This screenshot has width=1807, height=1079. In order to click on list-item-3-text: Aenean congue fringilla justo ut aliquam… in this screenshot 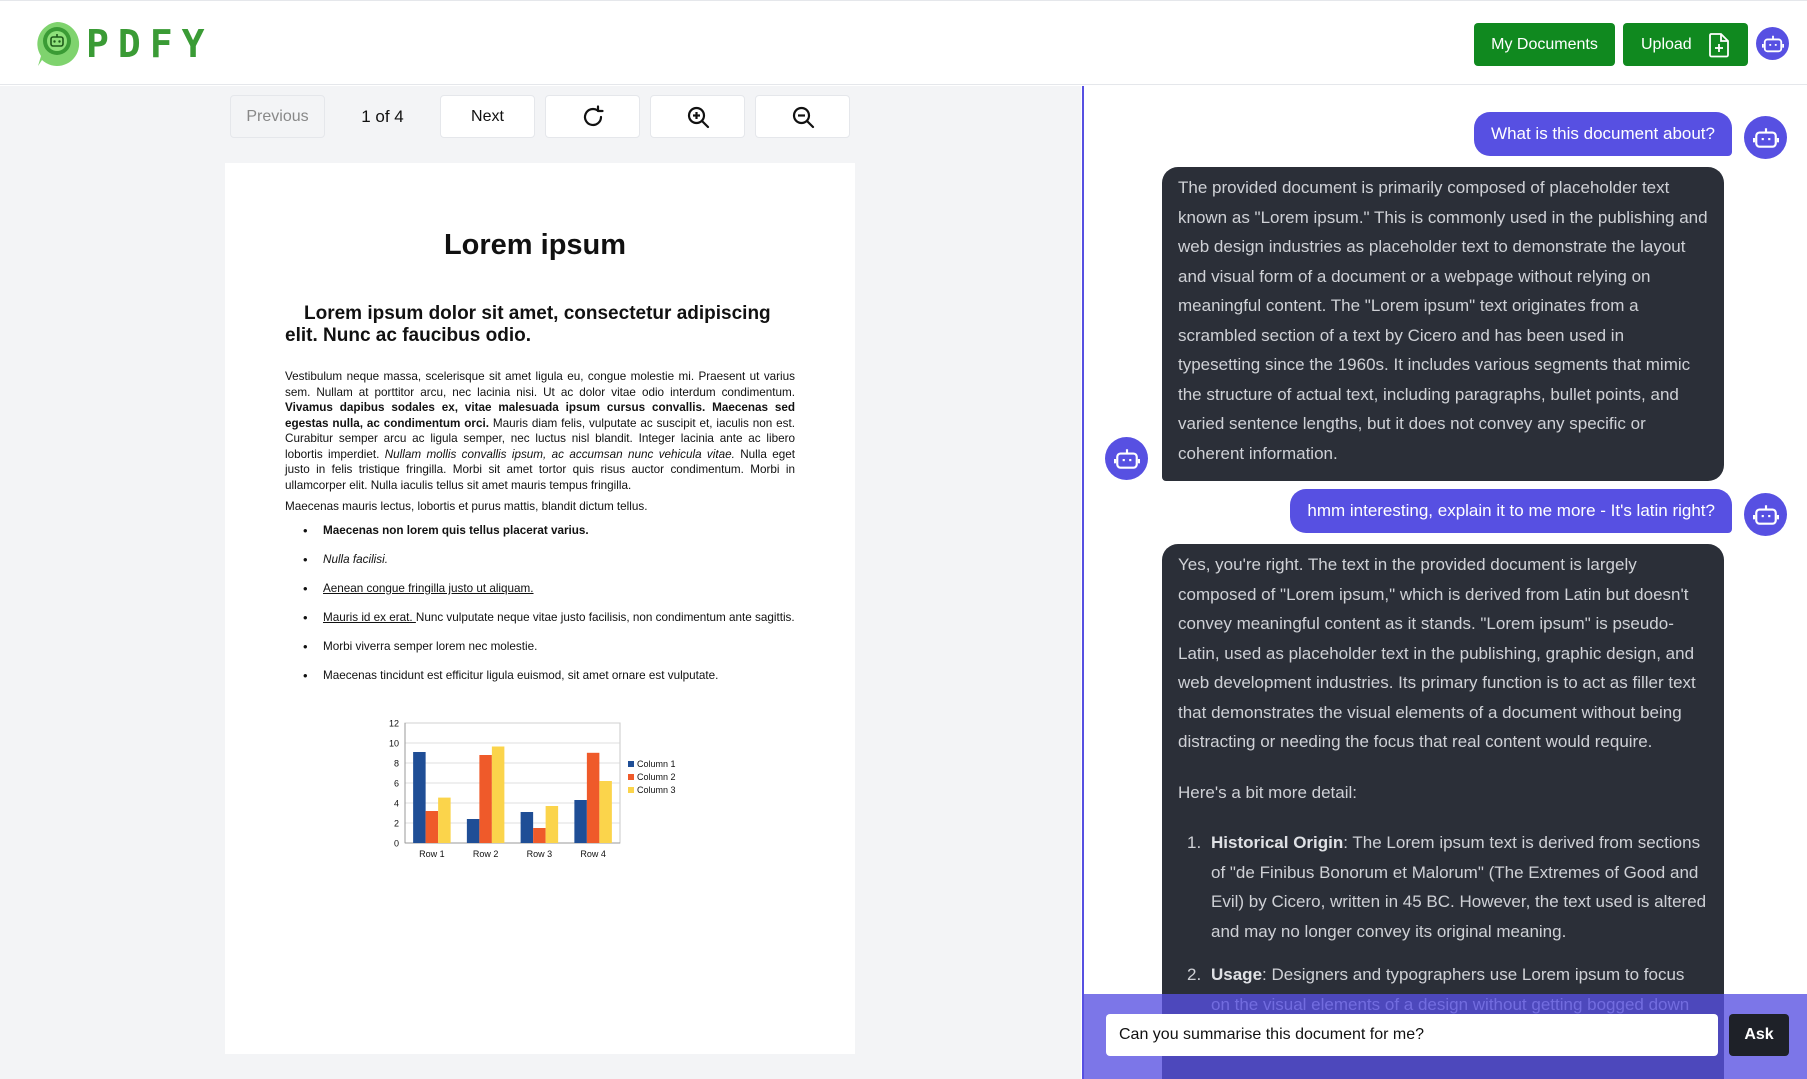, I will do `click(428, 588)`.